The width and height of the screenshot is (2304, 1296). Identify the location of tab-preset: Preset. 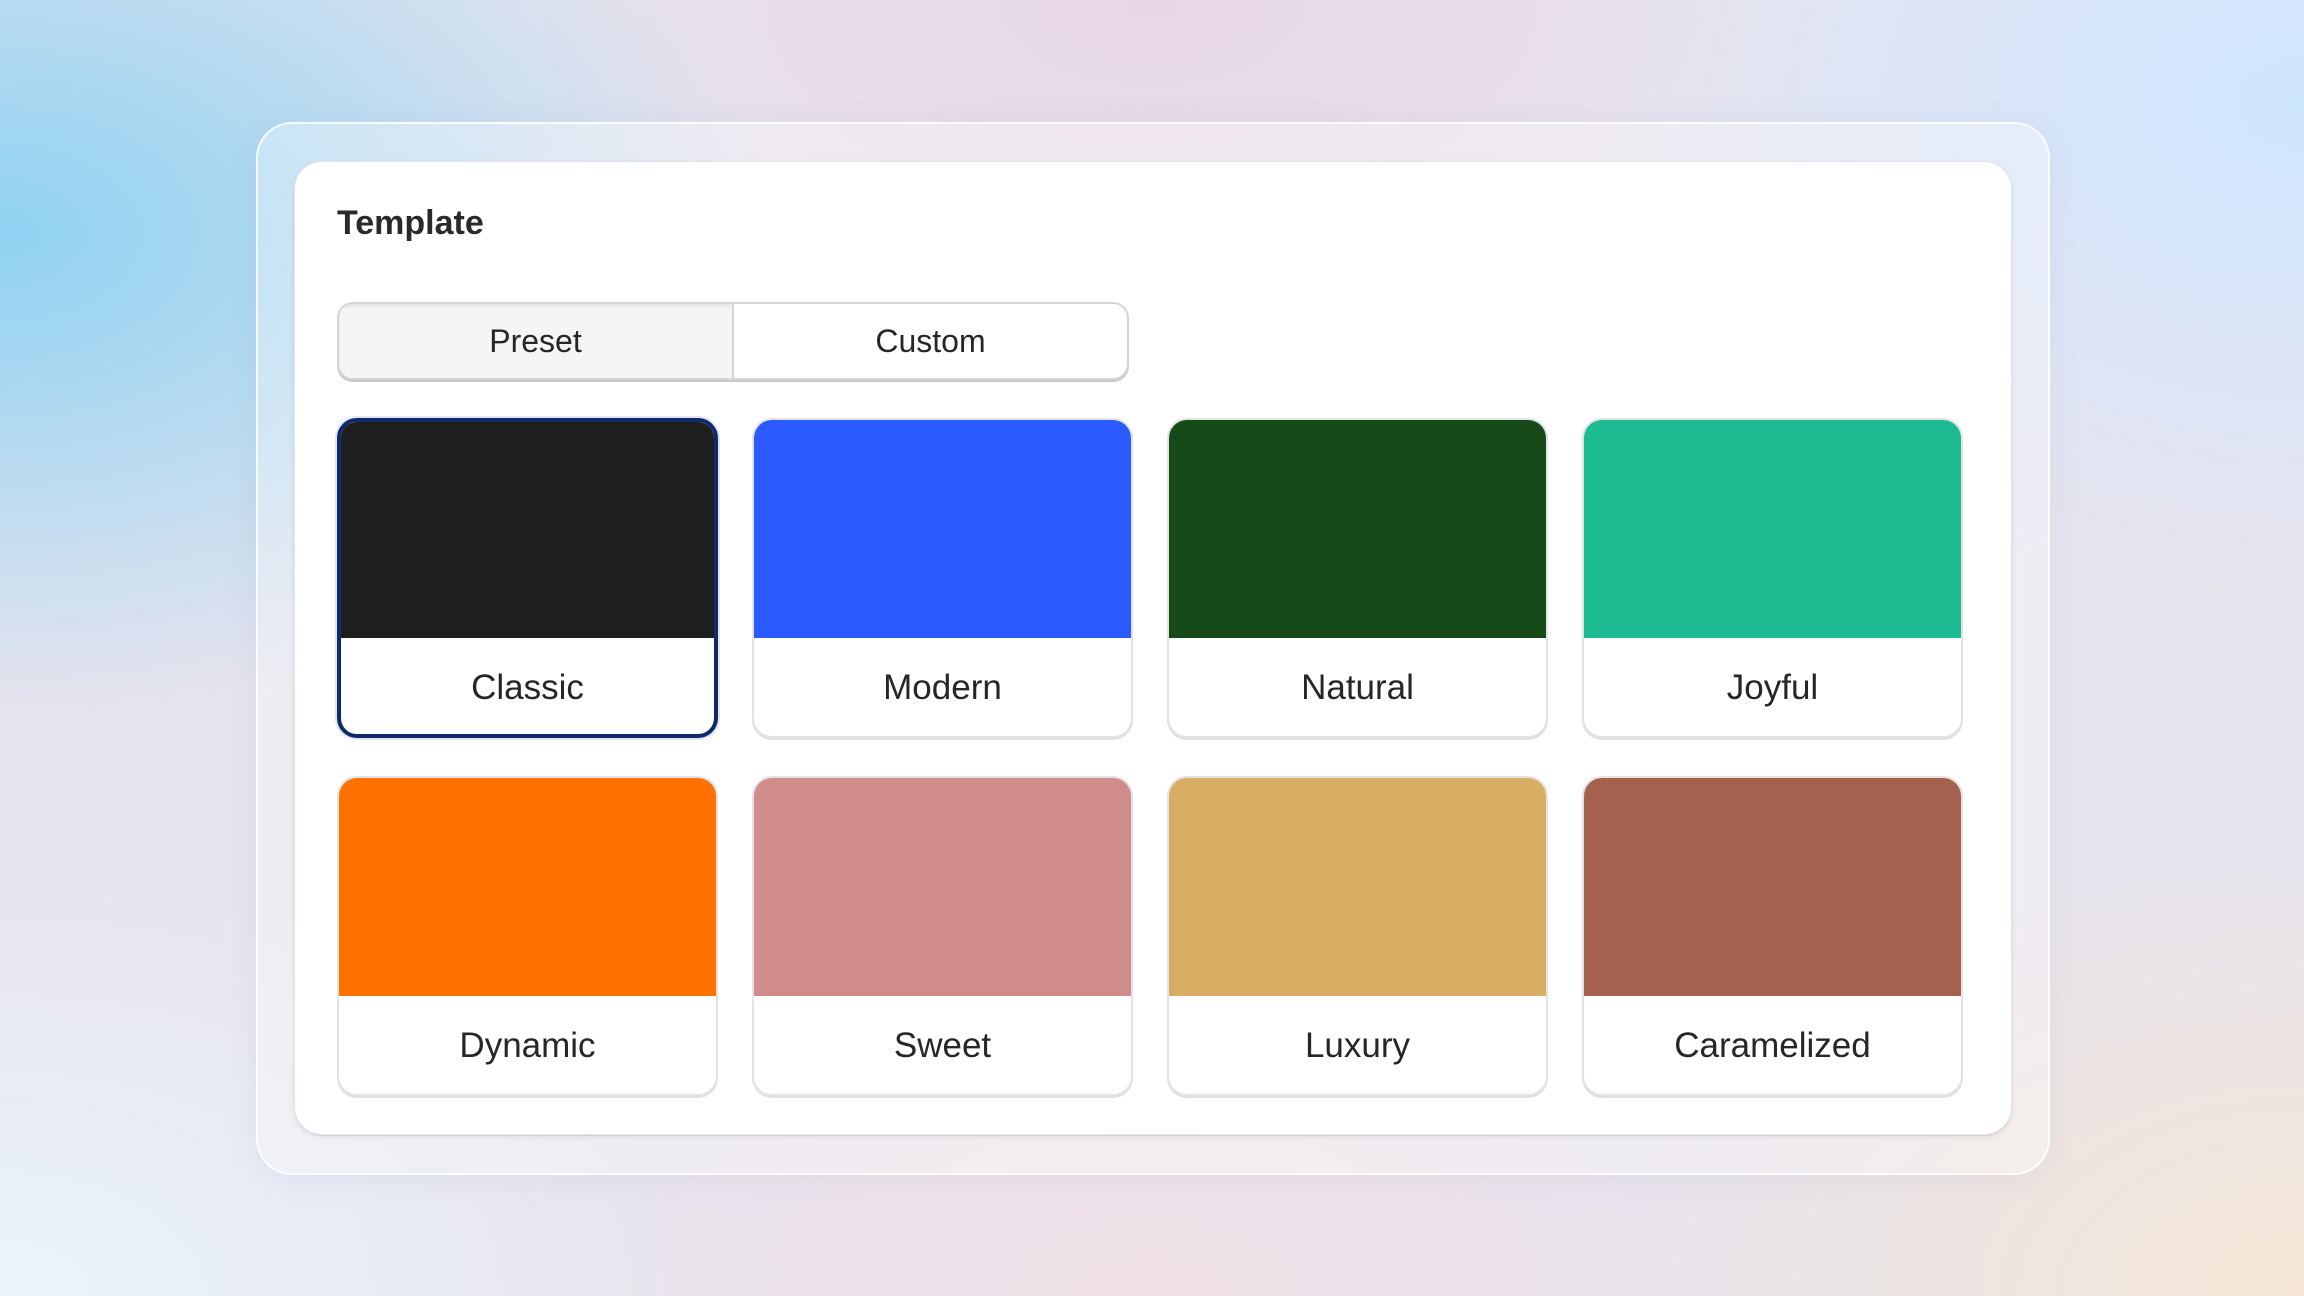
(536, 341).